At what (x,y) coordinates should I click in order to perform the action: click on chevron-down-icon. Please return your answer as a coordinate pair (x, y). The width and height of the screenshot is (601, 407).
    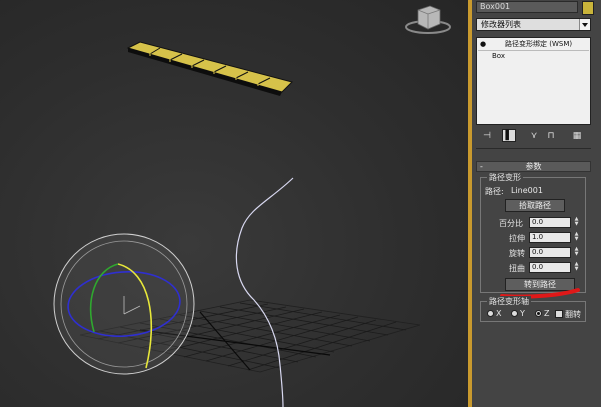
    Looking at the image, I should click on (584, 24).